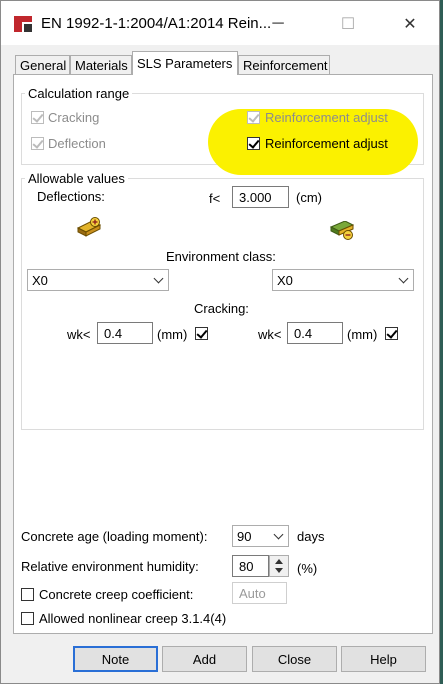 The height and width of the screenshot is (684, 443). Describe the element at coordinates (259, 593) in the screenshot. I see `creep-coefficient-input: Auto` at that location.